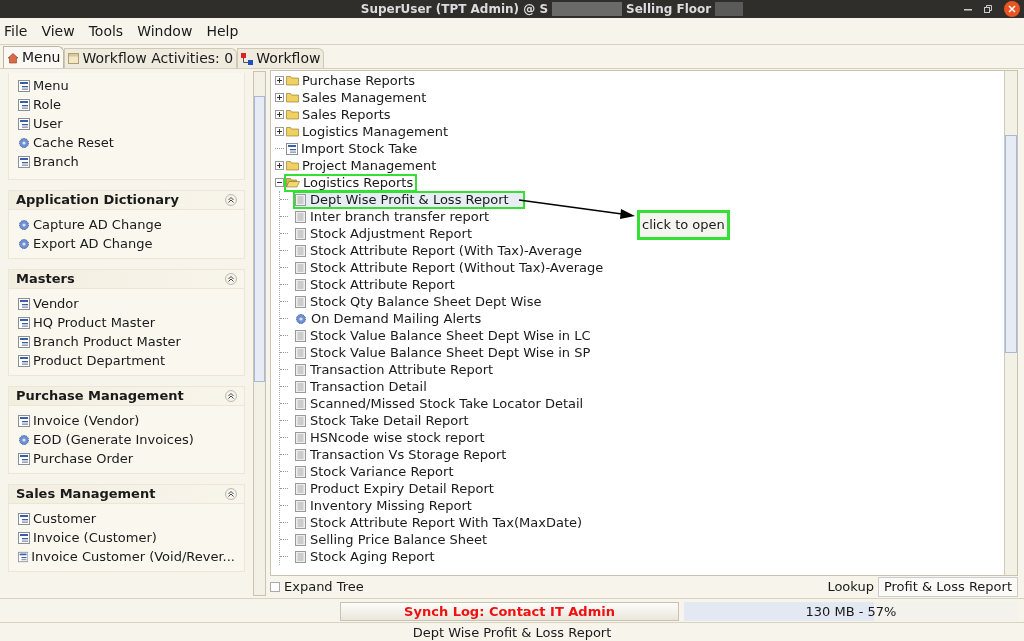  Describe the element at coordinates (34, 57) in the screenshot. I see `tab: Menu` at that location.